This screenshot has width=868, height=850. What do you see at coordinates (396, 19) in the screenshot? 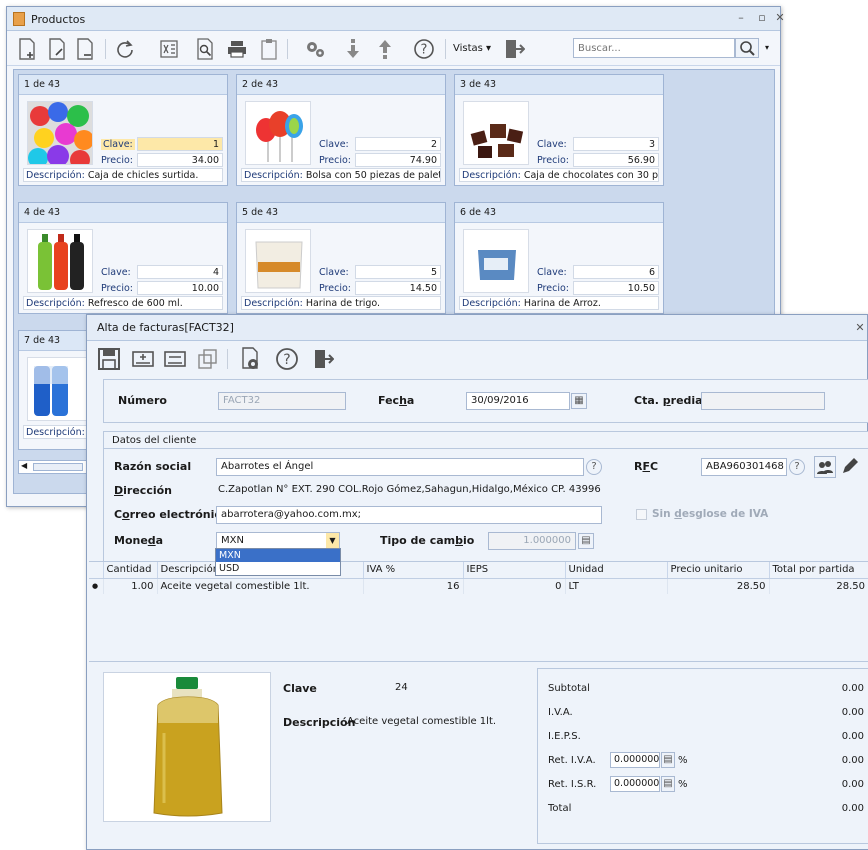
I see `productos-titlebar: Productos – ▫ ✕` at bounding box center [396, 19].